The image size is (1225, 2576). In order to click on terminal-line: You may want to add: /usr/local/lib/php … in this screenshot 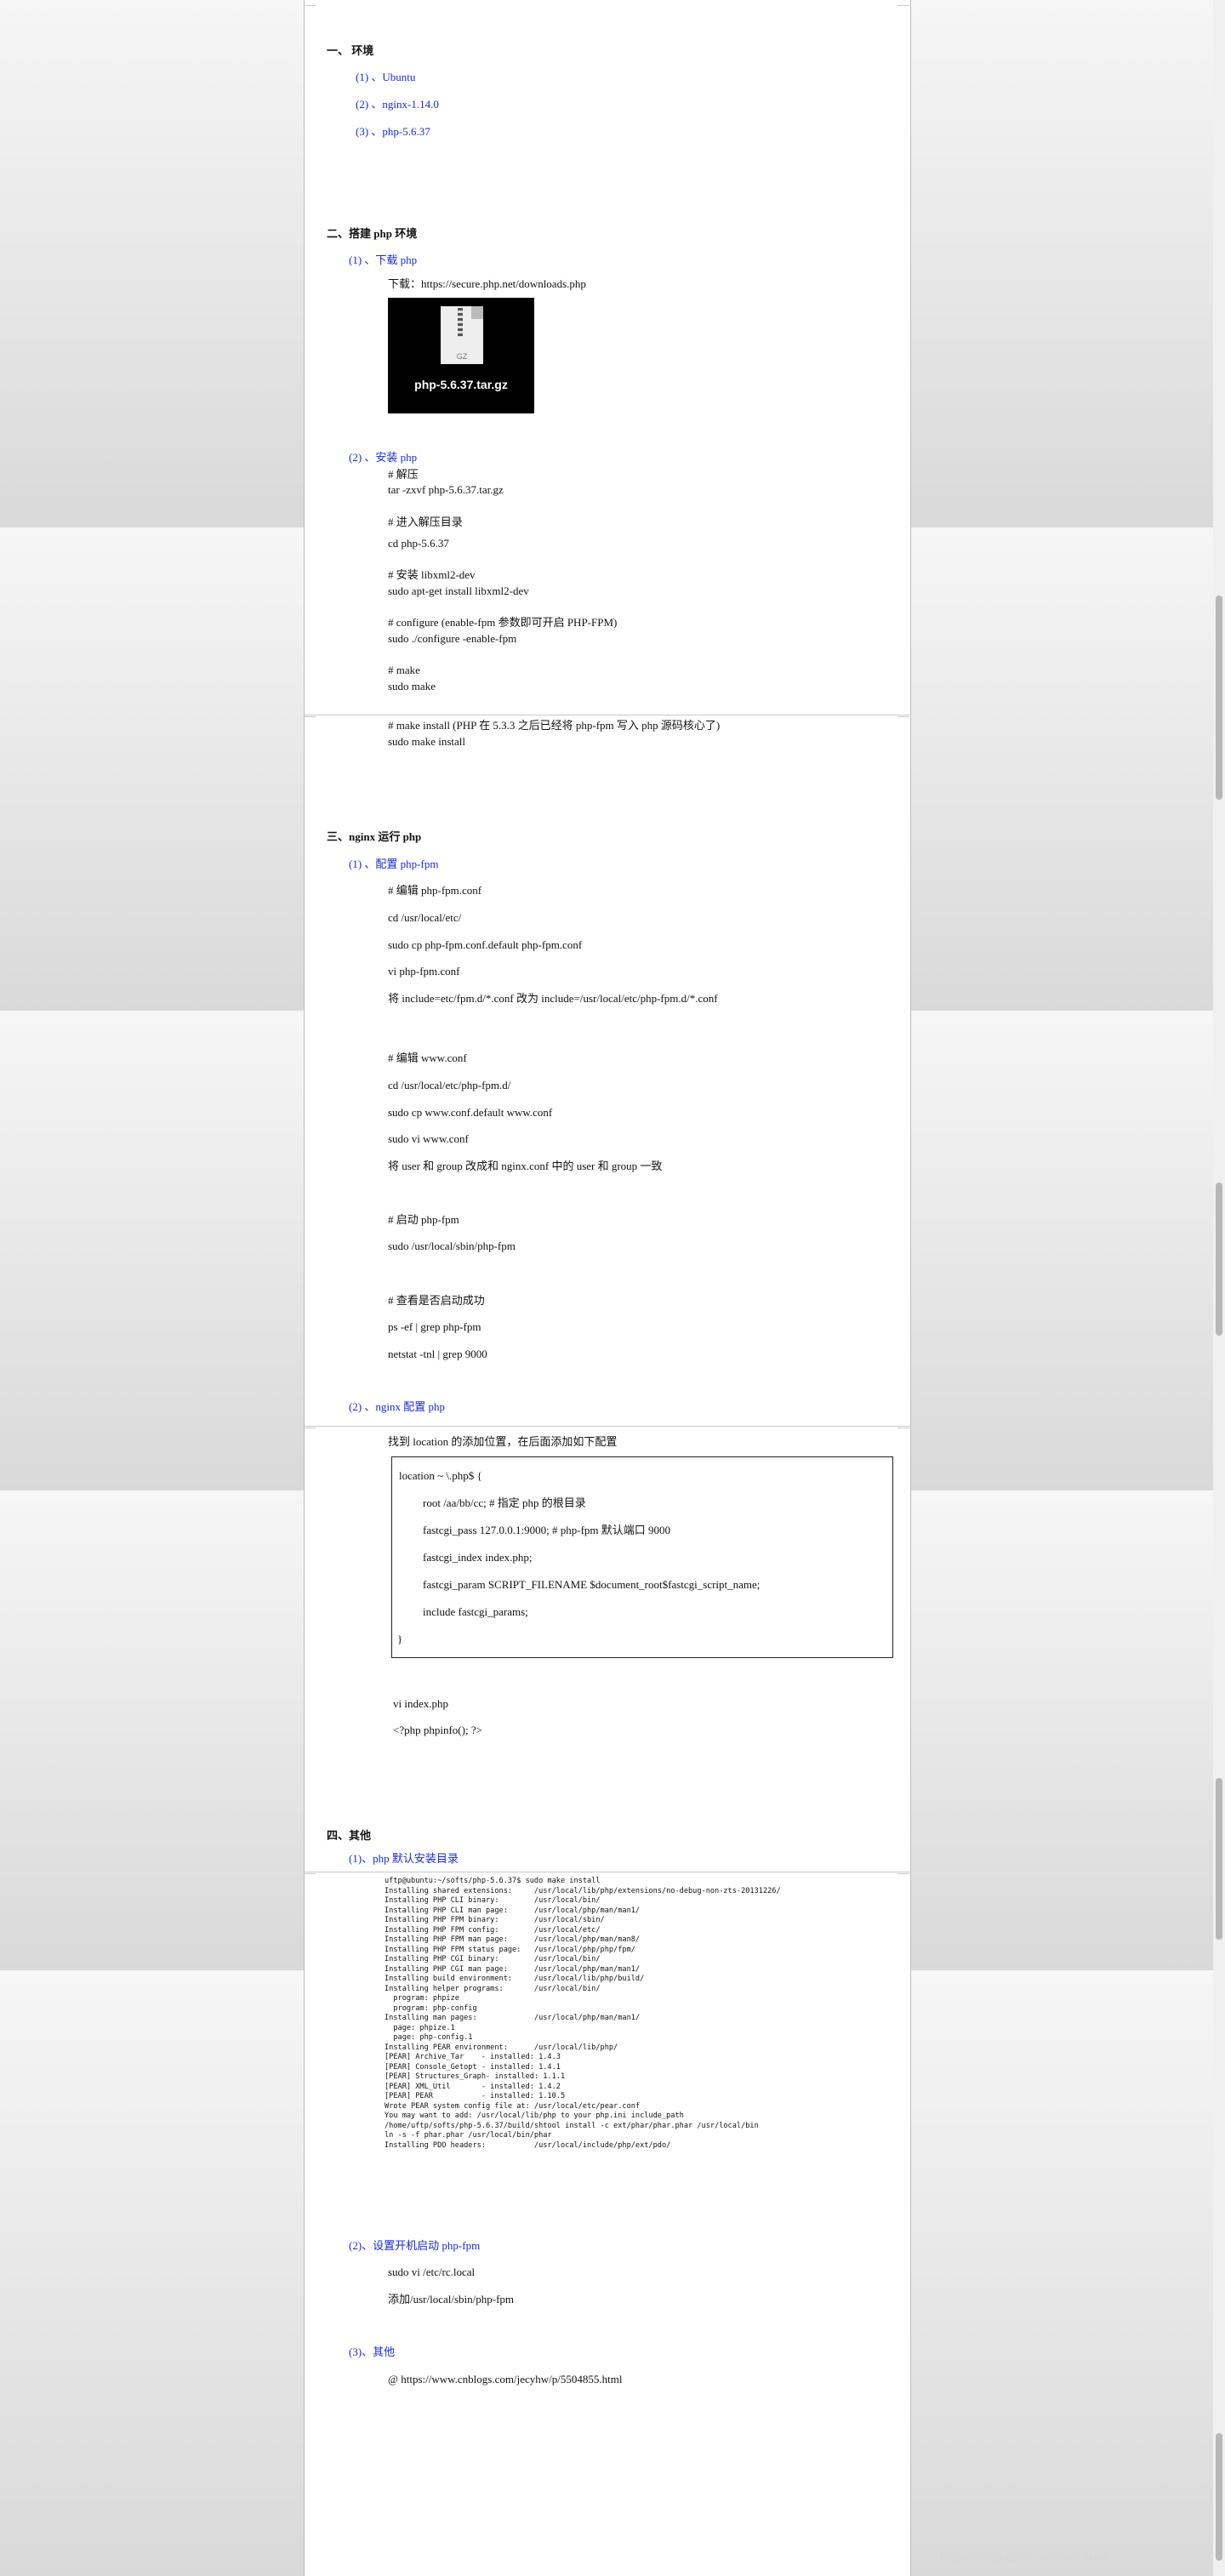, I will do `click(534, 2116)`.